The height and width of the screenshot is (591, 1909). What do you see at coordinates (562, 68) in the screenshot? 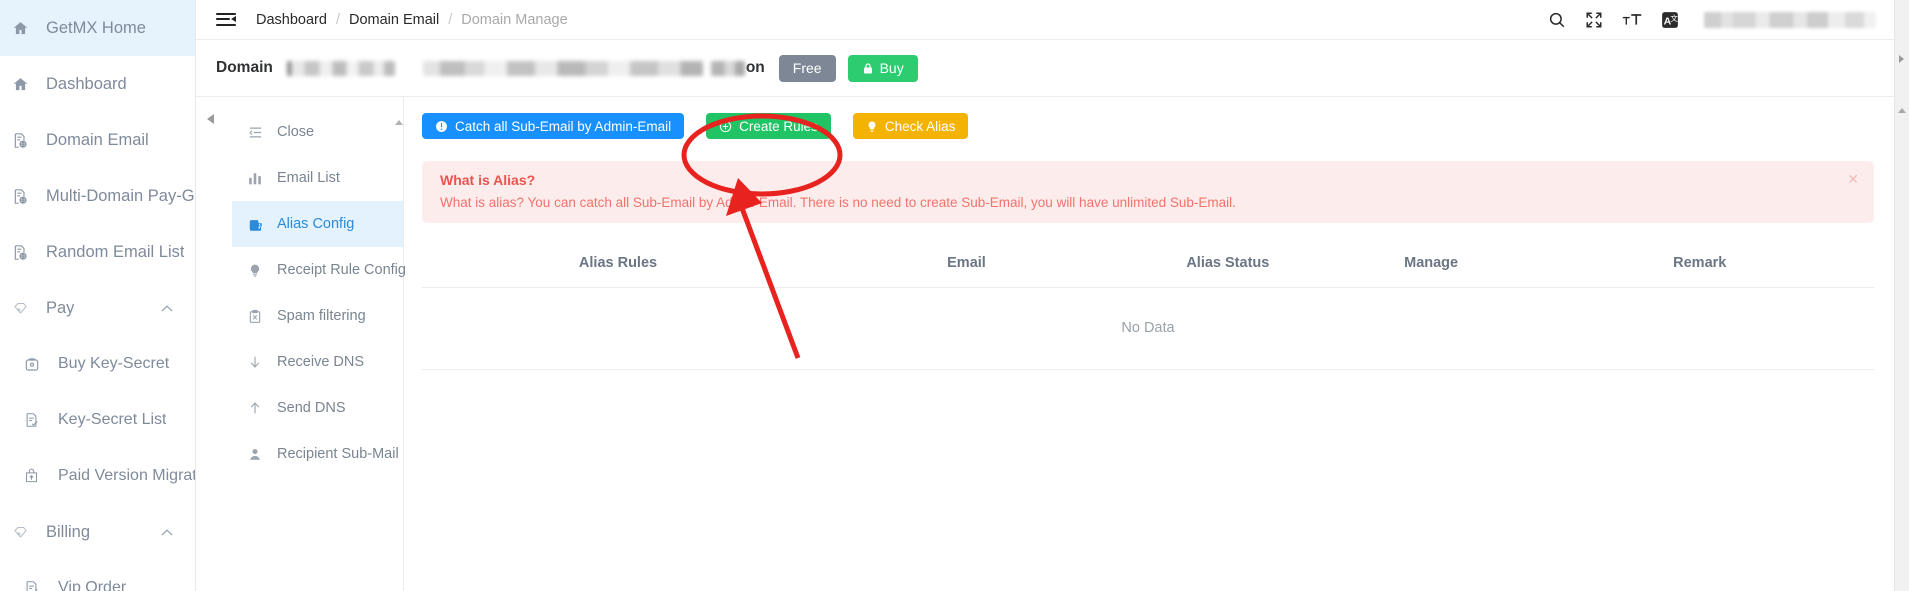
I see `domain-value-masked-part2` at bounding box center [562, 68].